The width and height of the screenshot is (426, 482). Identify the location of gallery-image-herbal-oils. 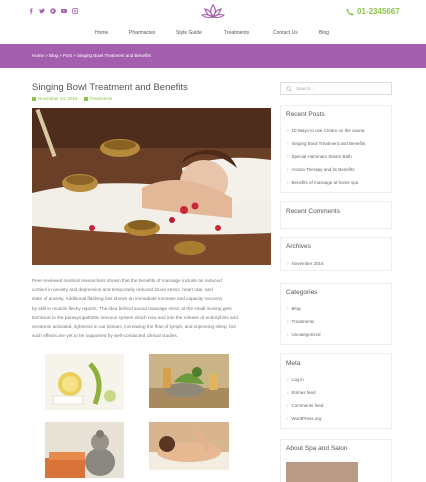
(189, 381).